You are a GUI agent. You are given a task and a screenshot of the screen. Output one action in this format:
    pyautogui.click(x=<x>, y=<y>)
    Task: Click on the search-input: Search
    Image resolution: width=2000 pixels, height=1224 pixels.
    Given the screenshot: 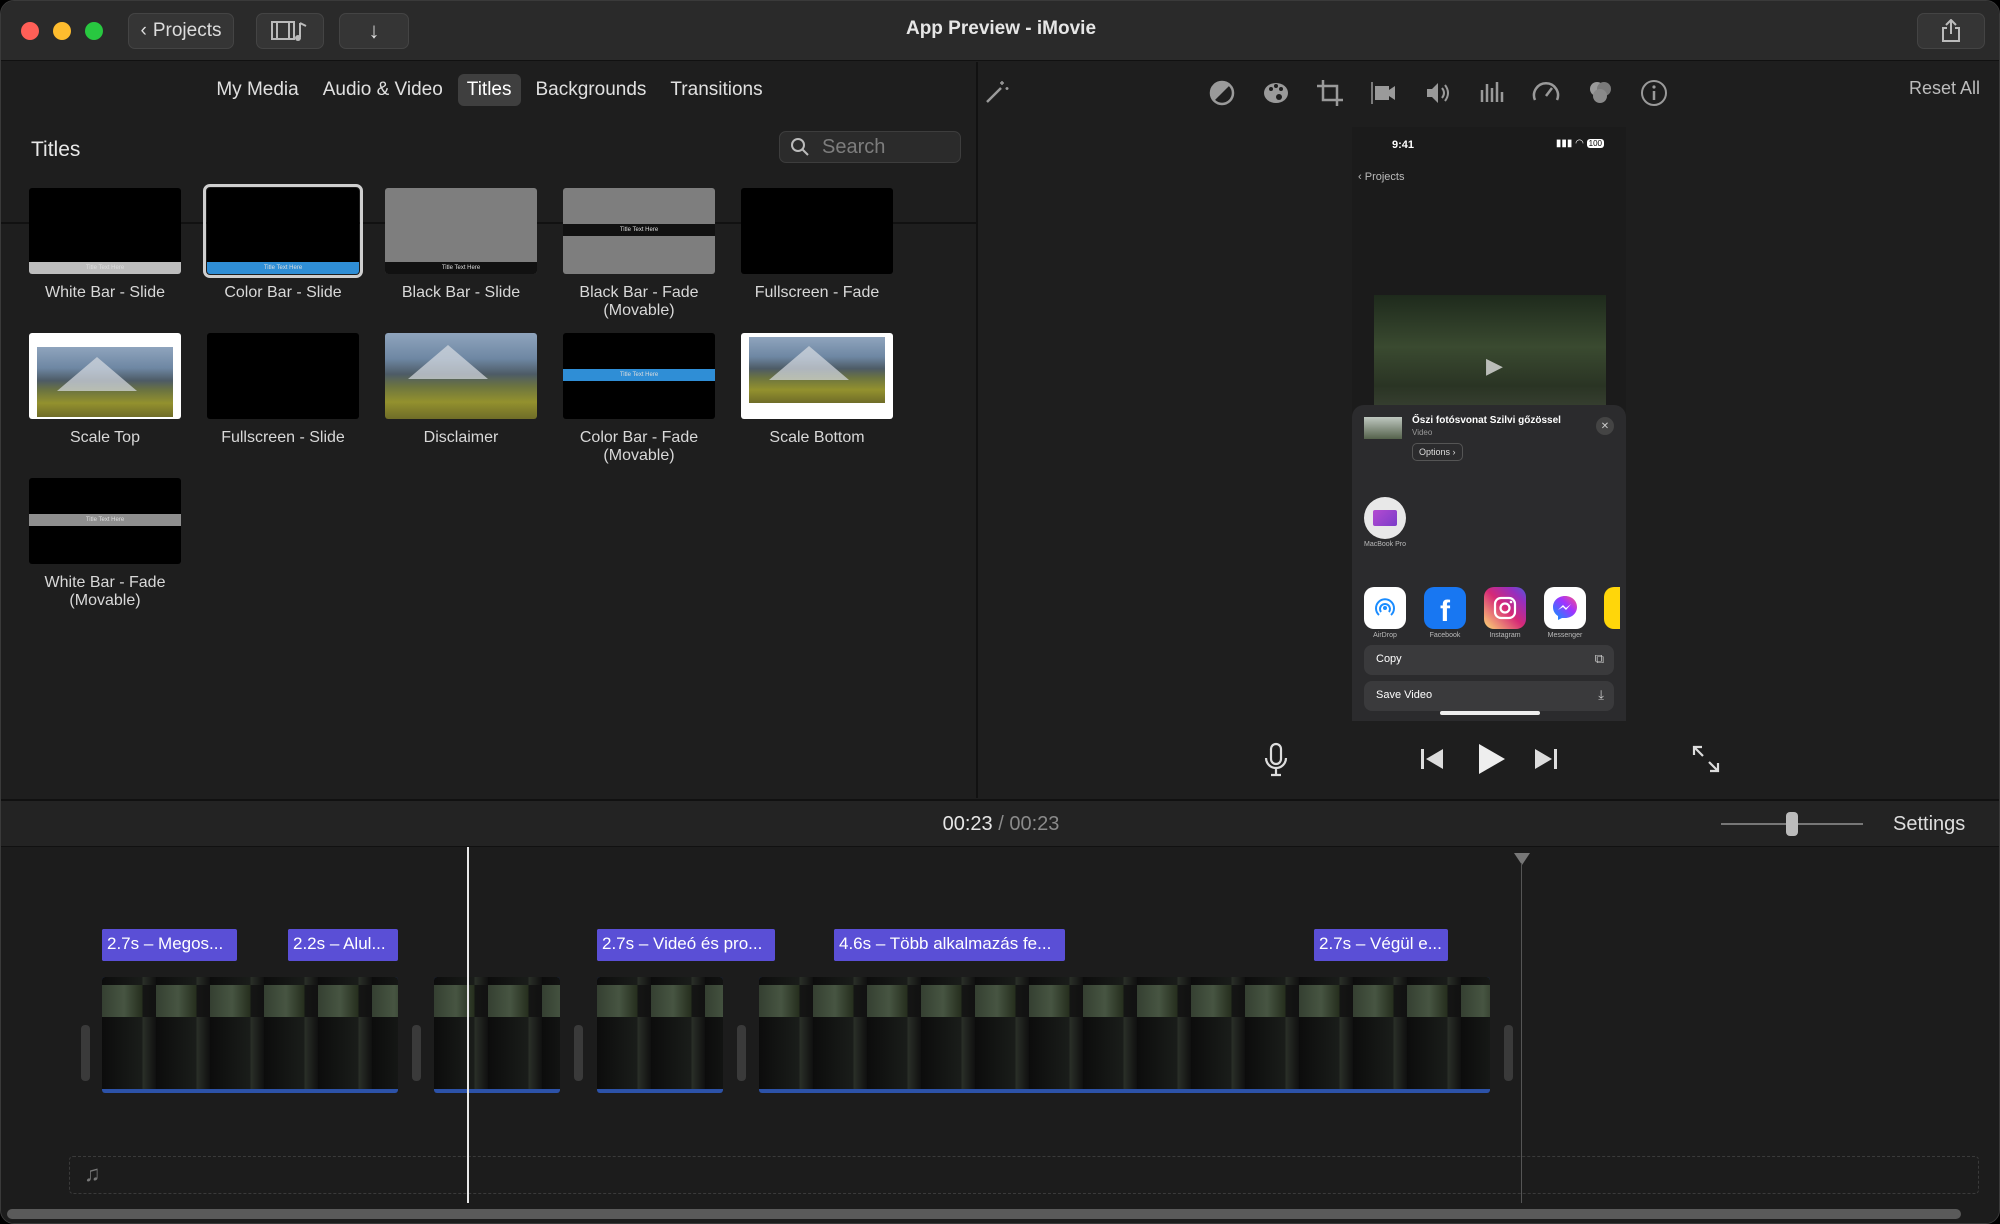 What is the action you would take?
    pyautogui.click(x=870, y=147)
    